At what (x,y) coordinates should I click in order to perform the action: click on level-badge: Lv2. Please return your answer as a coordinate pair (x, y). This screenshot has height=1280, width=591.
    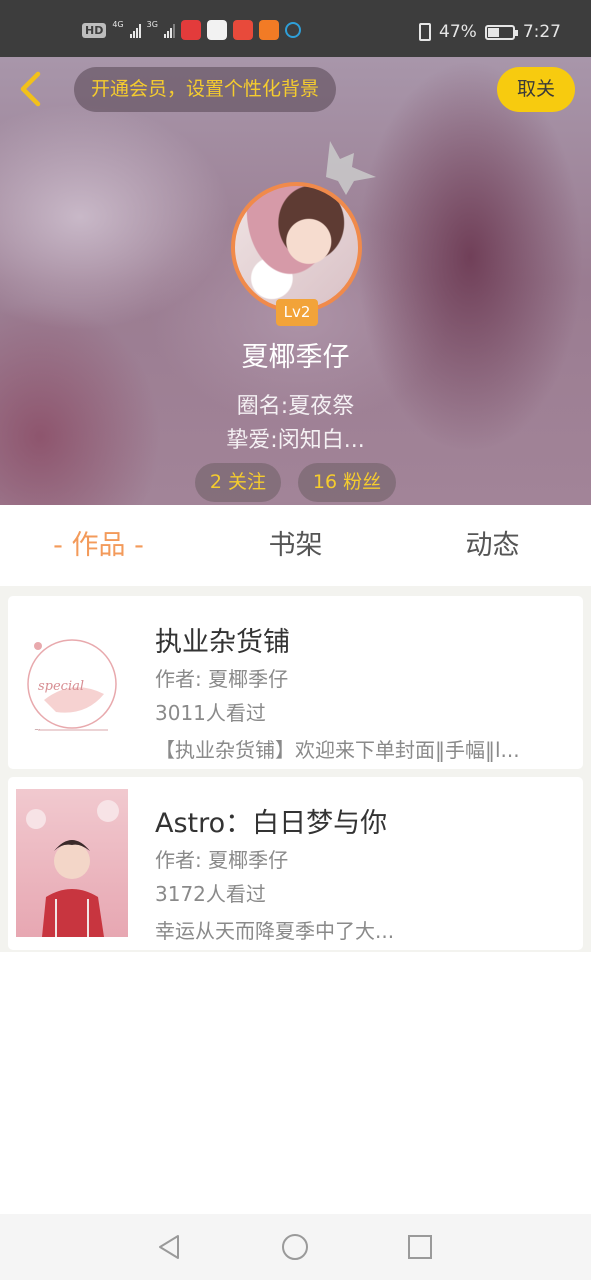
    Looking at the image, I should click on (297, 312).